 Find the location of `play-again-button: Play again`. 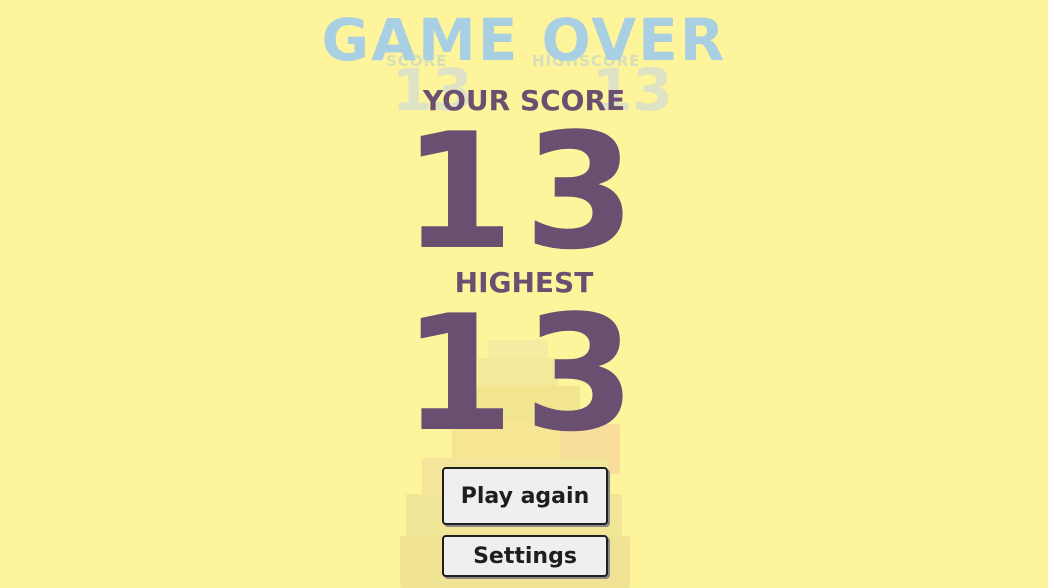

play-again-button: Play again is located at coordinates (525, 496).